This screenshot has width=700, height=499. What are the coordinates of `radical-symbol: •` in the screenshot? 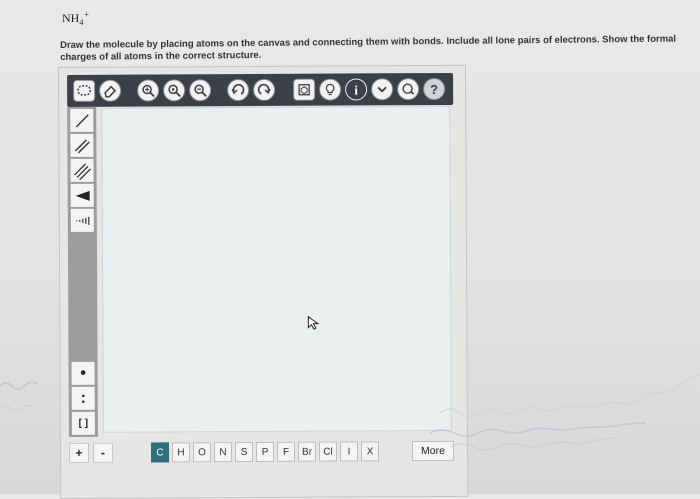 It's located at (83, 373).